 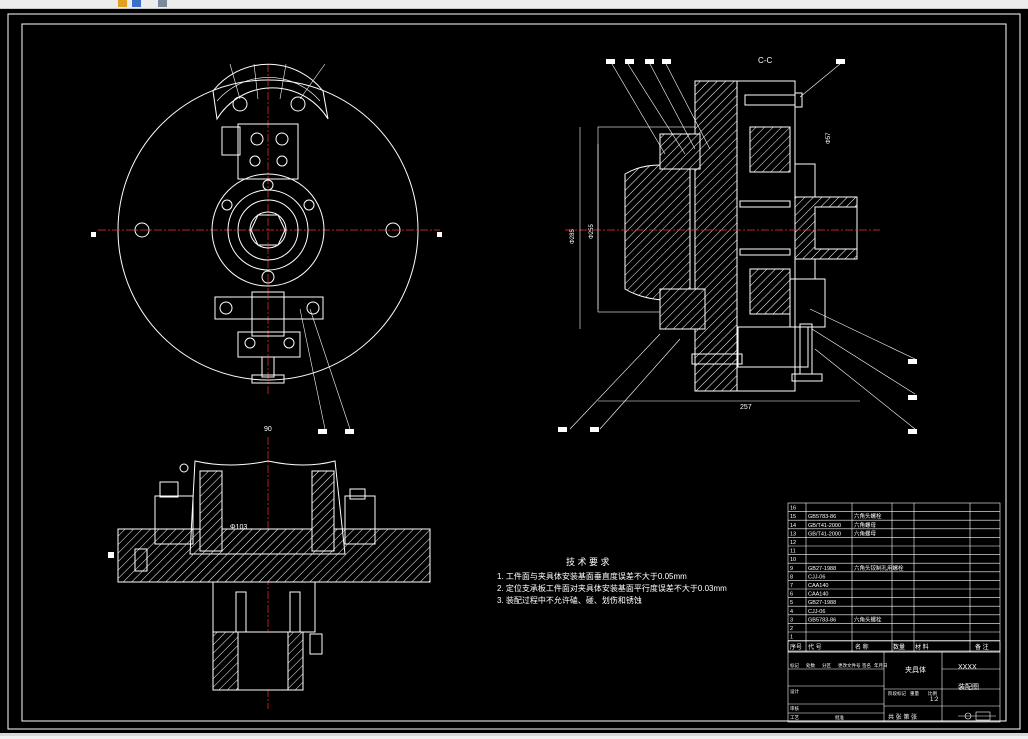 What do you see at coordinates (793, 534) in the screenshot?
I see `bom-cell-no: 13` at bounding box center [793, 534].